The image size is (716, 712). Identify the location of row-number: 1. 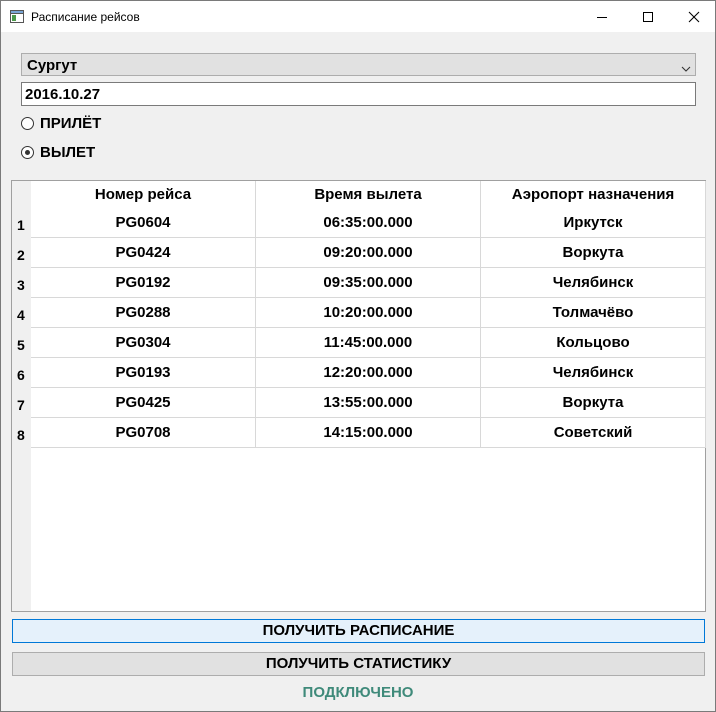
(21, 225).